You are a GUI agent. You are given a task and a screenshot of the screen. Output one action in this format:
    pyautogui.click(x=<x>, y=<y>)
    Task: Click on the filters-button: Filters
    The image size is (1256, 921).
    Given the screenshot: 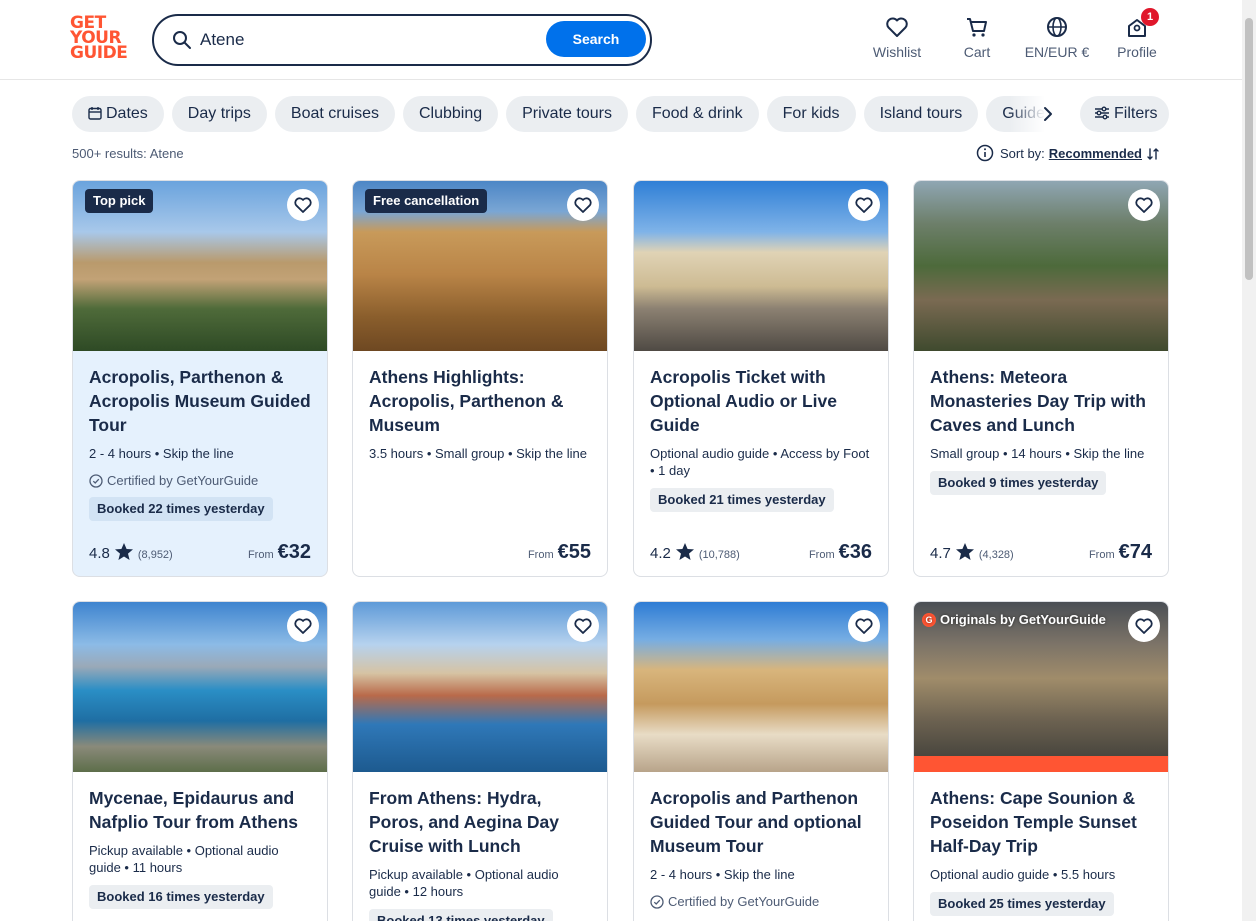 What is the action you would take?
    pyautogui.click(x=1124, y=114)
    